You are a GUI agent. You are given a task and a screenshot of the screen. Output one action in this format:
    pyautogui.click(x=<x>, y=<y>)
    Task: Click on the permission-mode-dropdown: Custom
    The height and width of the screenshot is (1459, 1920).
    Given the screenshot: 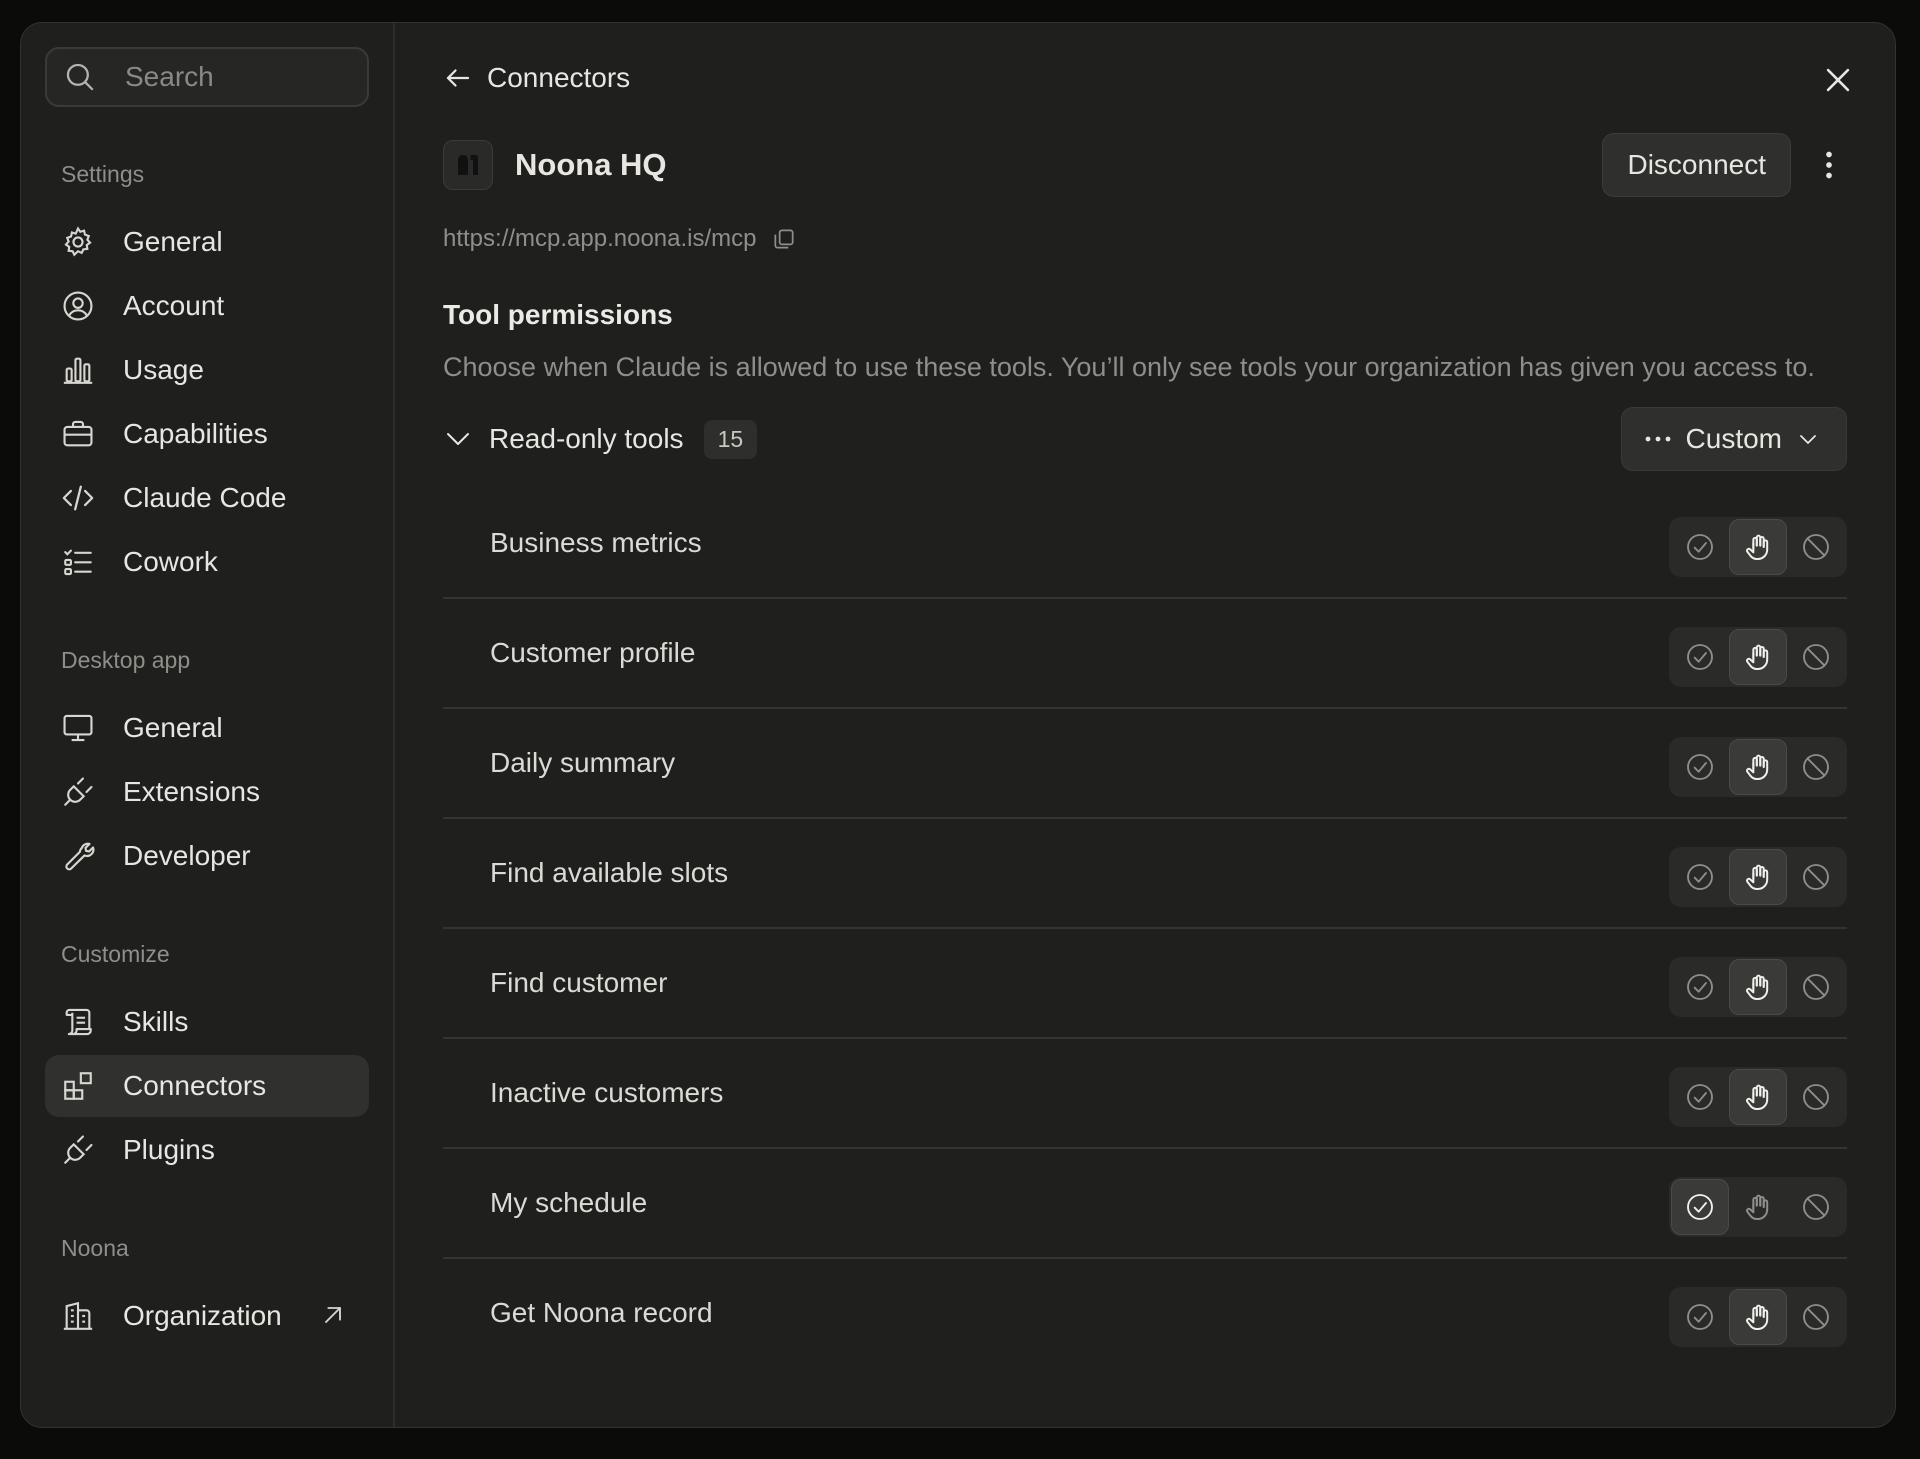 What is the action you would take?
    pyautogui.click(x=1733, y=439)
    